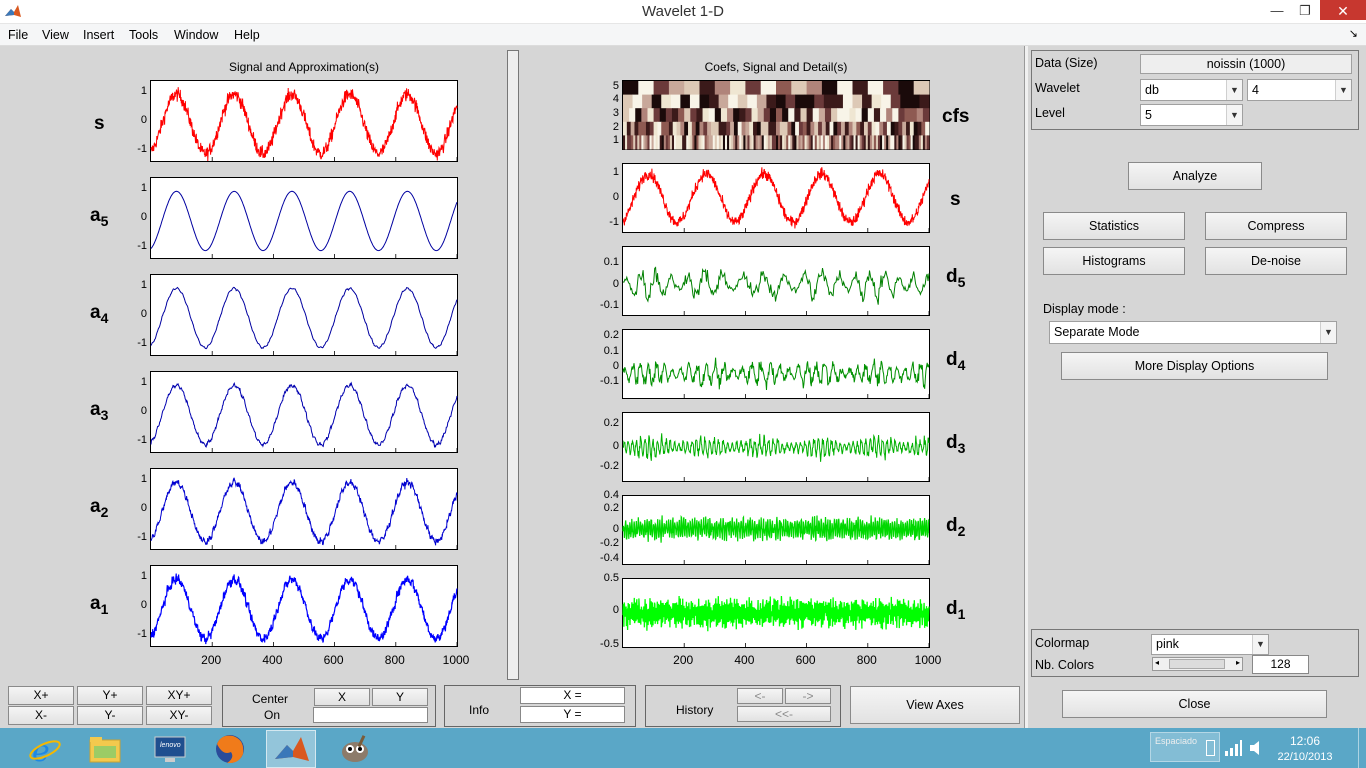 Image resolution: width=1366 pixels, height=768 pixels. I want to click on center-value-field, so click(370, 715).